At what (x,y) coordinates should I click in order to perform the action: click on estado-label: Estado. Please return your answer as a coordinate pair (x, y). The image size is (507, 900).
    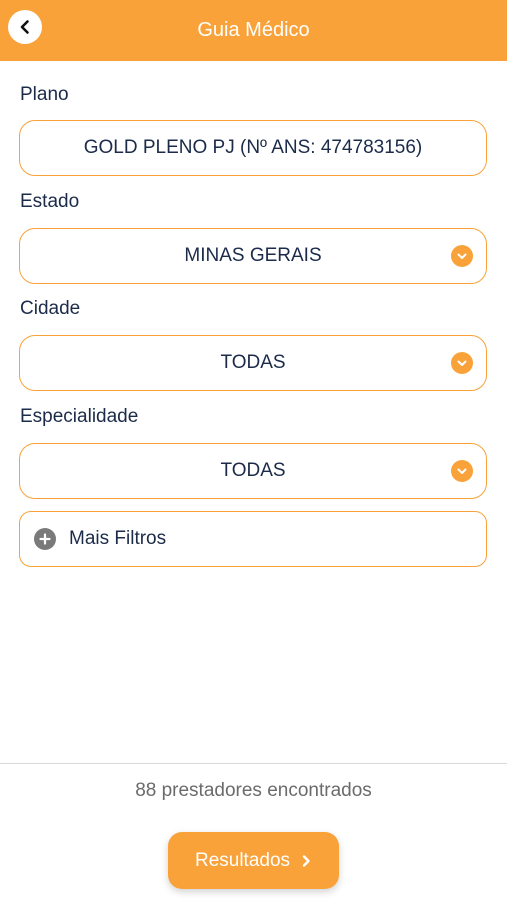
    Looking at the image, I should click on (50, 201).